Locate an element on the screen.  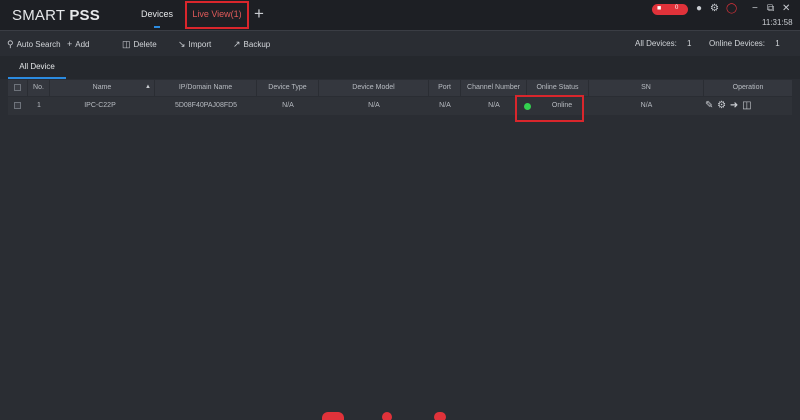
speaker-icon: ■ is located at coordinates (659, 8).